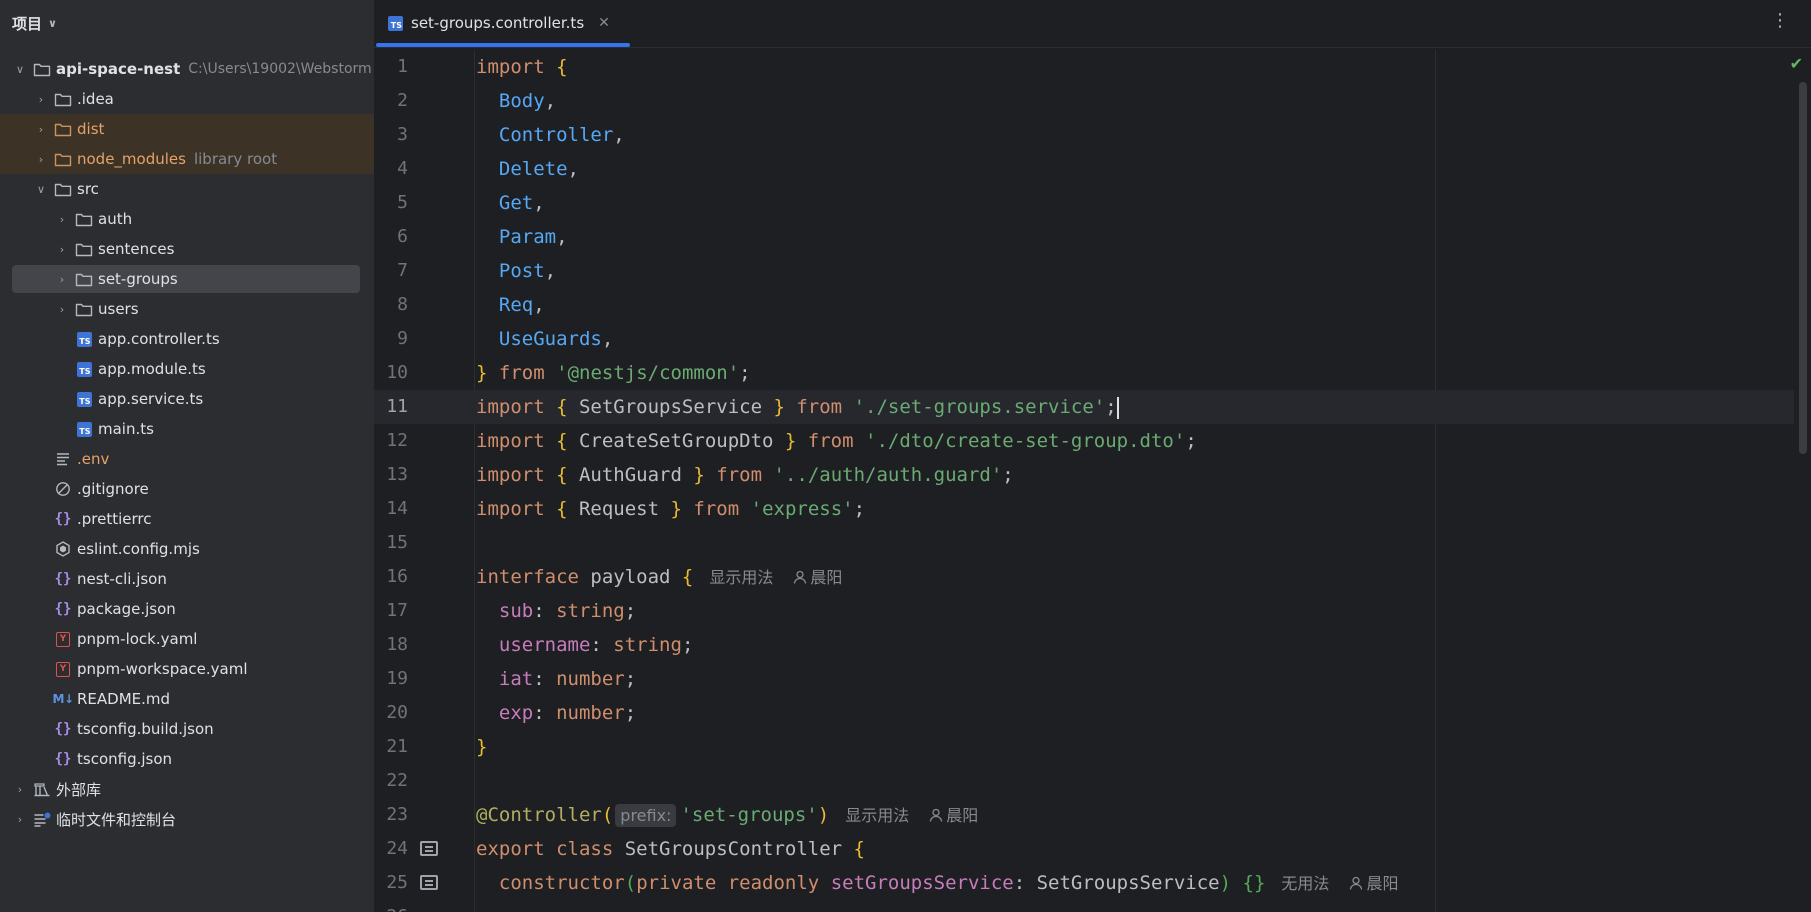  I want to click on code-line: 19 iat: number;, so click(1084, 679).